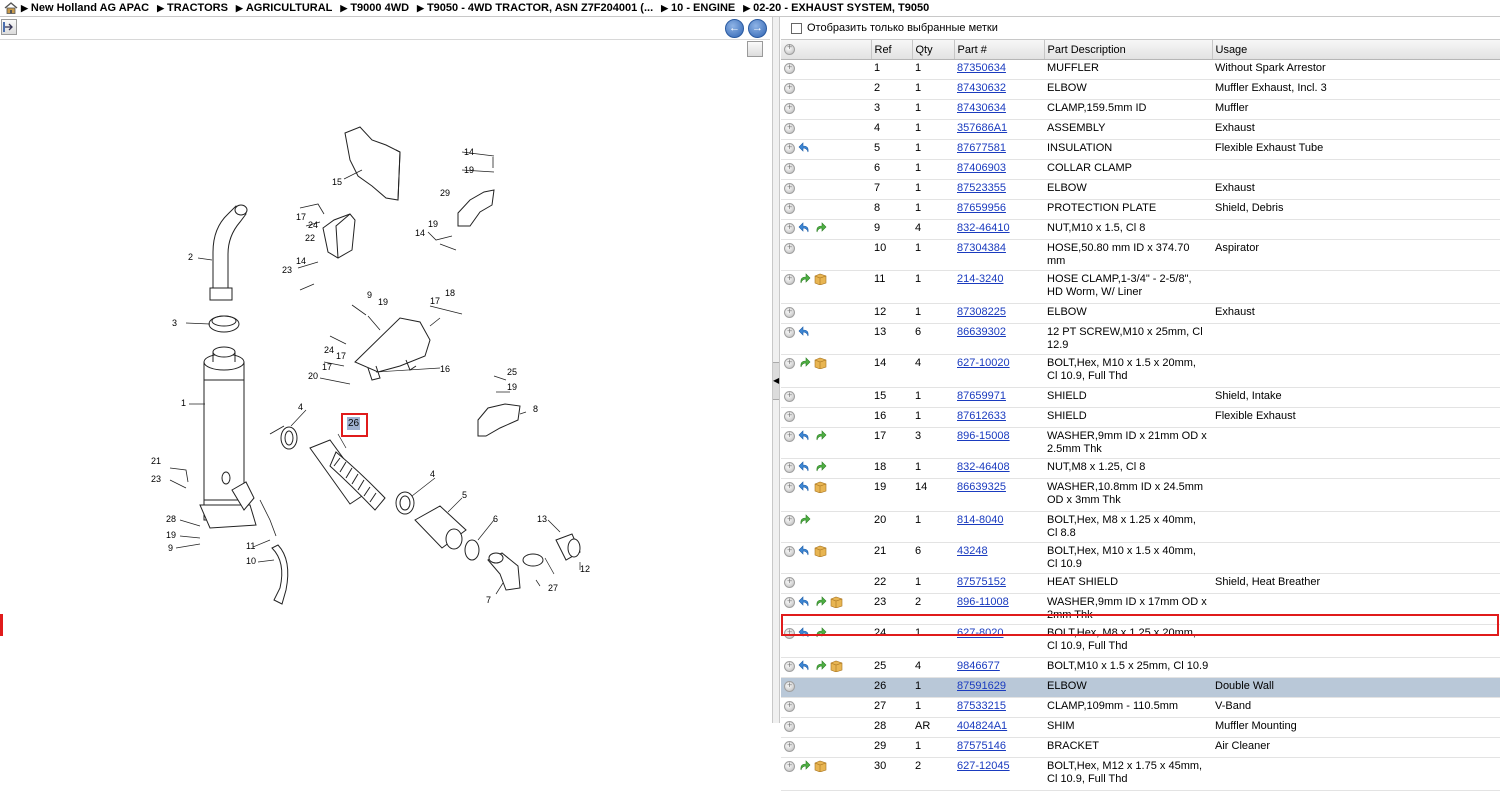 Image resolution: width=1500 pixels, height=791 pixels. What do you see at coordinates (983, 766) in the screenshot?
I see `part-number-link: 627-12045` at bounding box center [983, 766].